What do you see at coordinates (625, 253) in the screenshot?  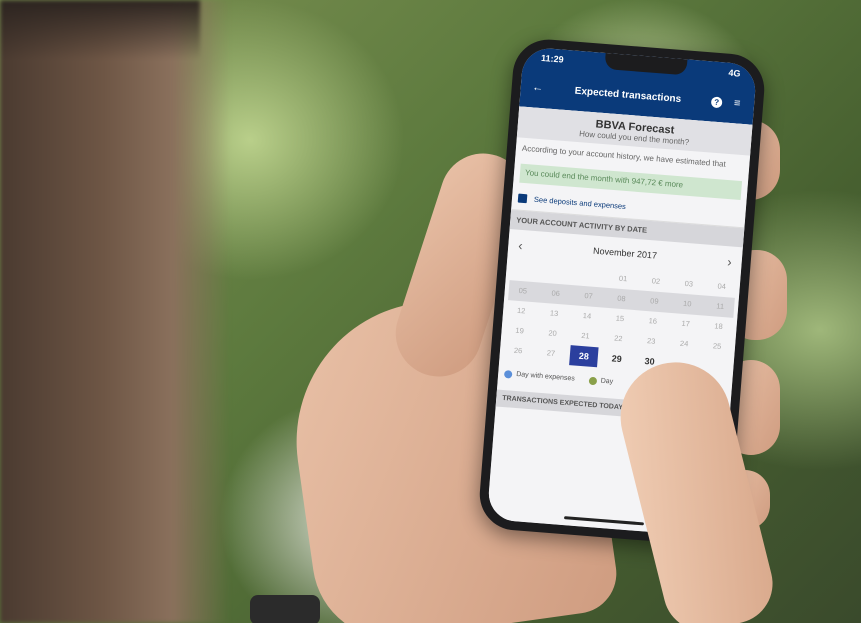 I see `month-label: November 2017` at bounding box center [625, 253].